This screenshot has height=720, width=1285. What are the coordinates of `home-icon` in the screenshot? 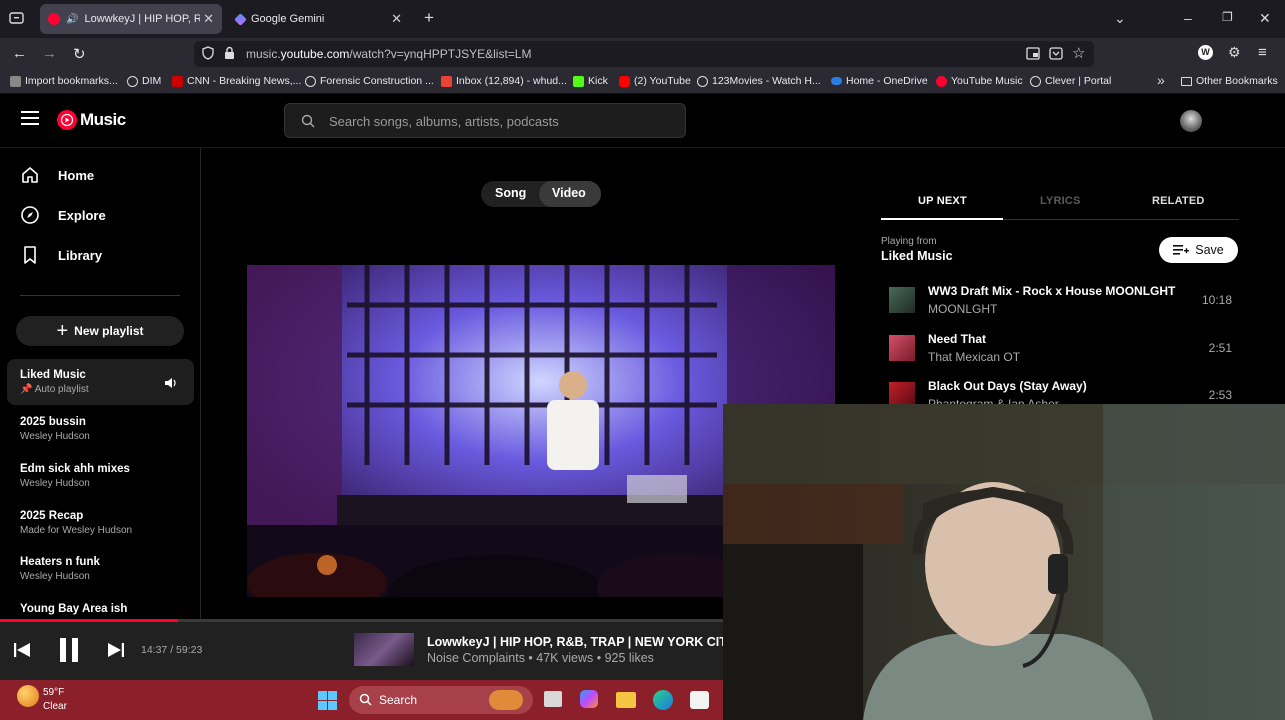 It's located at (30, 175).